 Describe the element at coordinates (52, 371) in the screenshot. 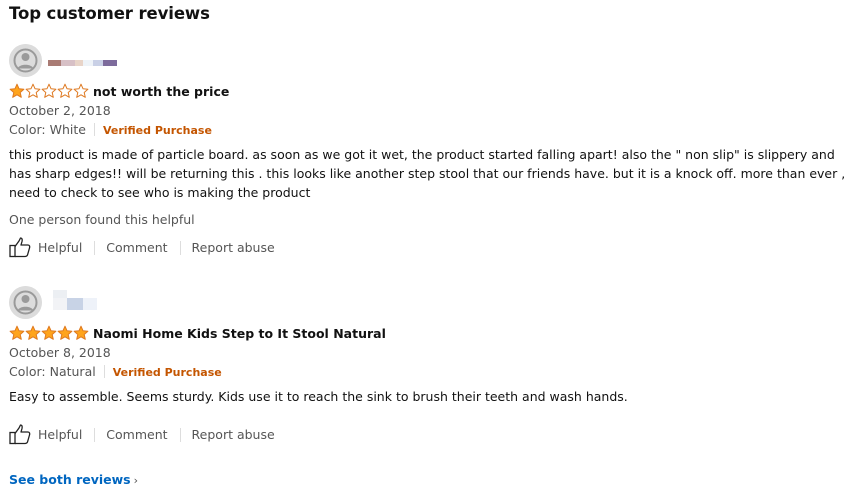

I see `variant-label: Color: Natural` at that location.